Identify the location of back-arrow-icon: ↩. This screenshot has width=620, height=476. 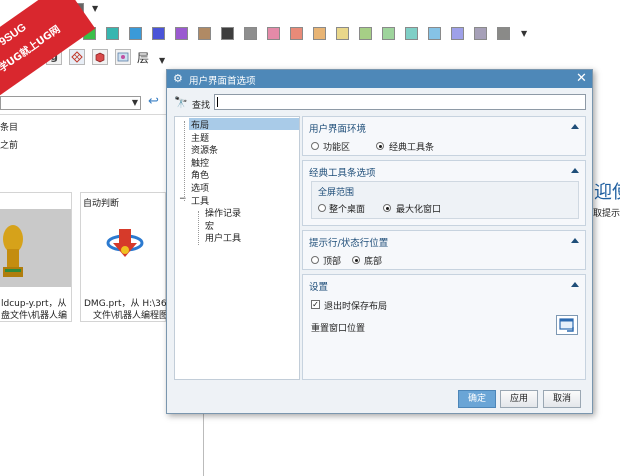
(153, 101).